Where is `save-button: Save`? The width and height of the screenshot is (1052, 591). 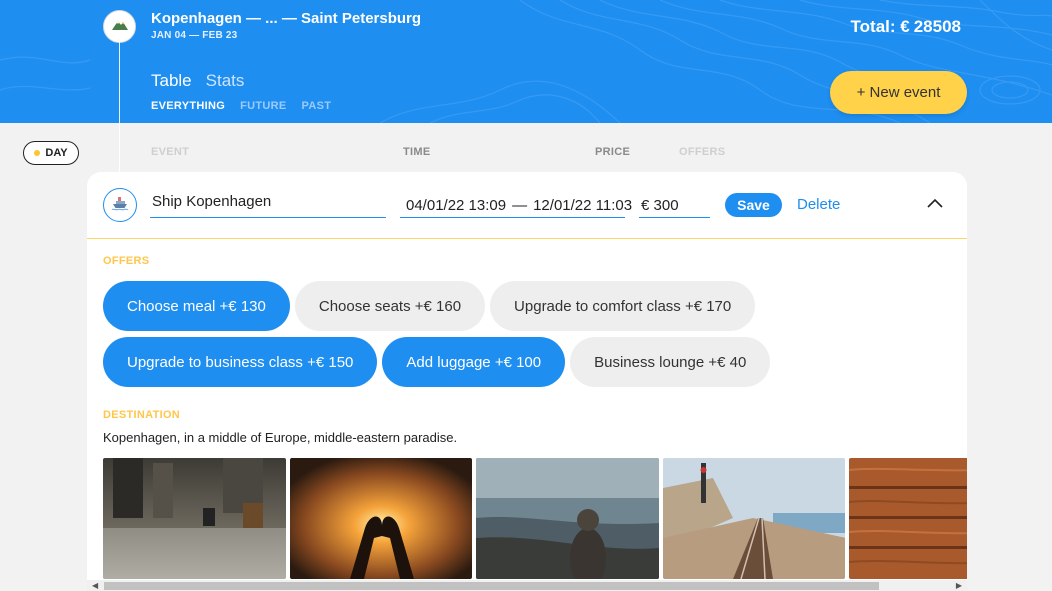 save-button: Save is located at coordinates (753, 205).